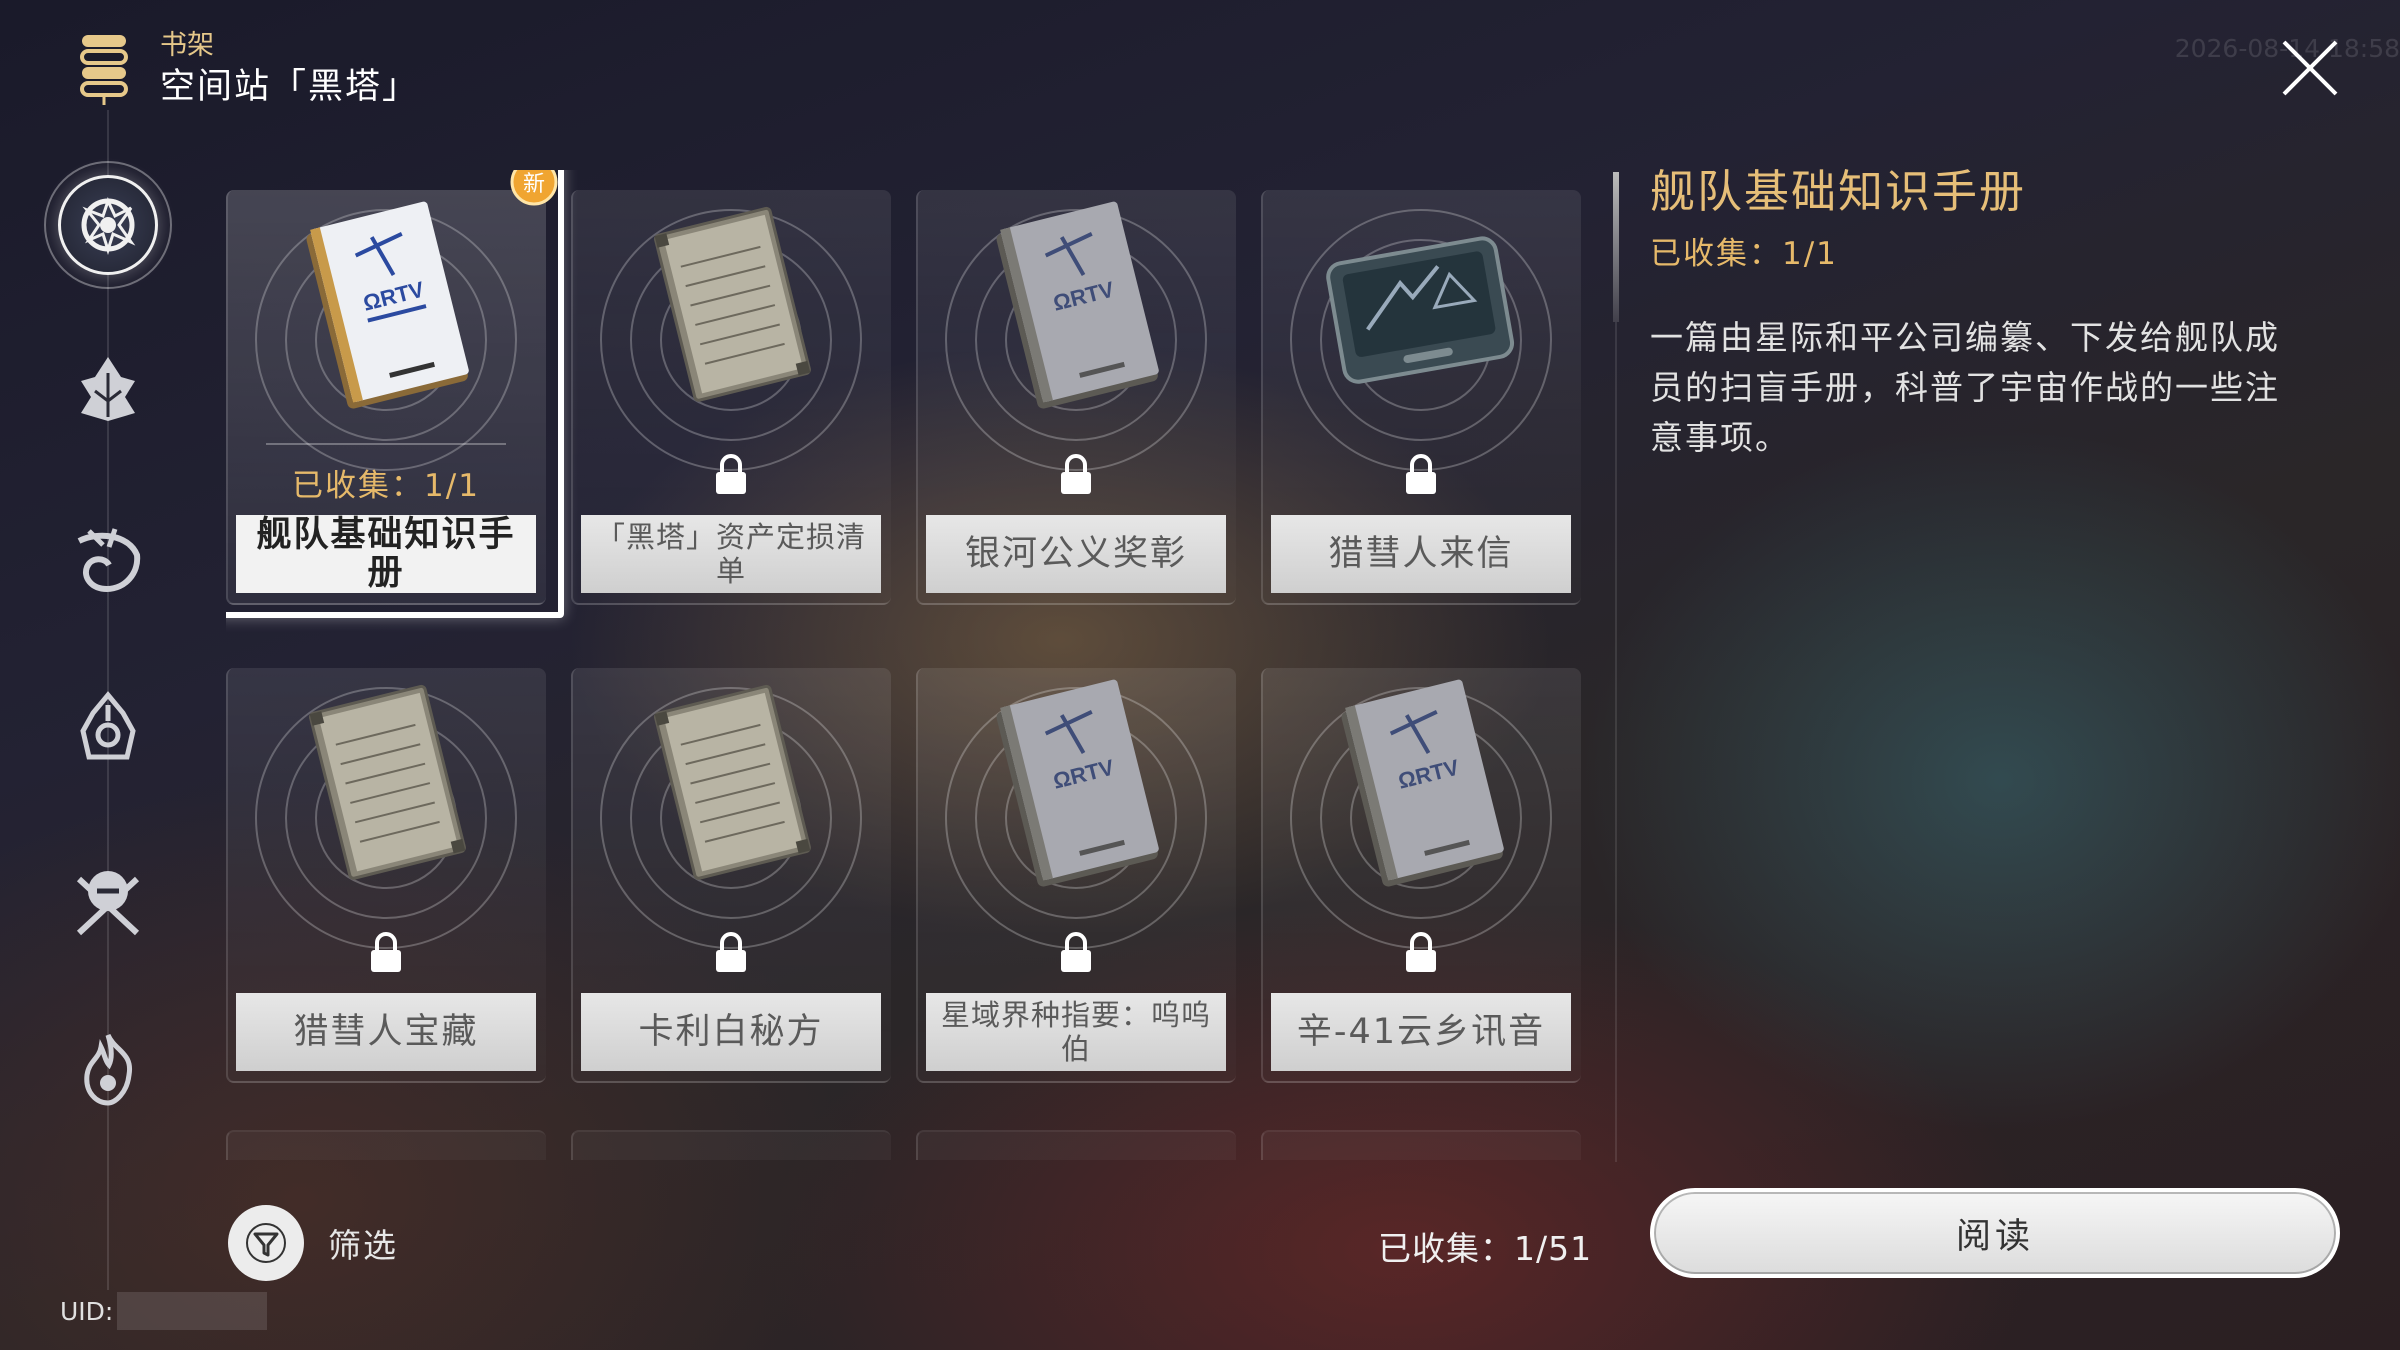  What do you see at coordinates (108, 725) in the screenshot?
I see `spire-emblem-icon` at bounding box center [108, 725].